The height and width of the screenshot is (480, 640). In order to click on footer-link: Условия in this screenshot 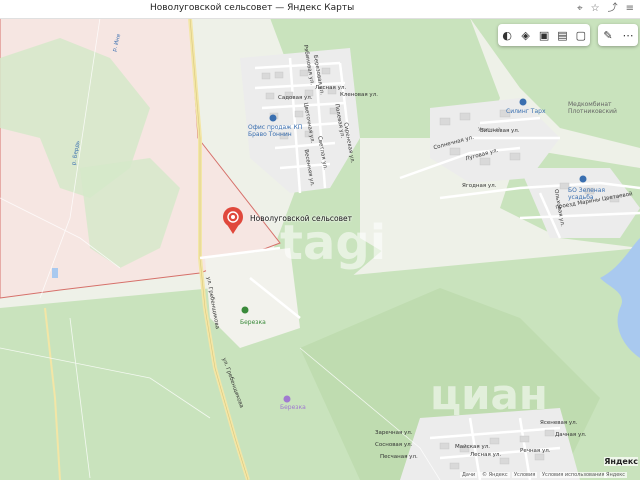, I will do `click(525, 475)`.